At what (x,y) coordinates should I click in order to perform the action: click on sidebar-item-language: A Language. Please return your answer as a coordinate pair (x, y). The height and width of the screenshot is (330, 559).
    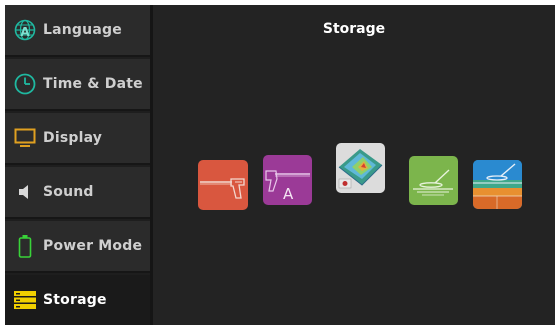
    Looking at the image, I should click on (77, 31).